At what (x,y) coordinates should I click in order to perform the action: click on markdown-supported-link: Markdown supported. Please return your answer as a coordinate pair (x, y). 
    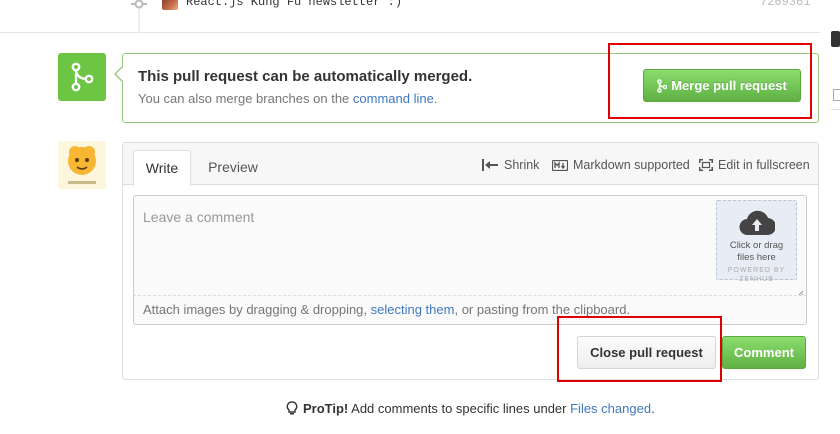
    Looking at the image, I should click on (621, 165).